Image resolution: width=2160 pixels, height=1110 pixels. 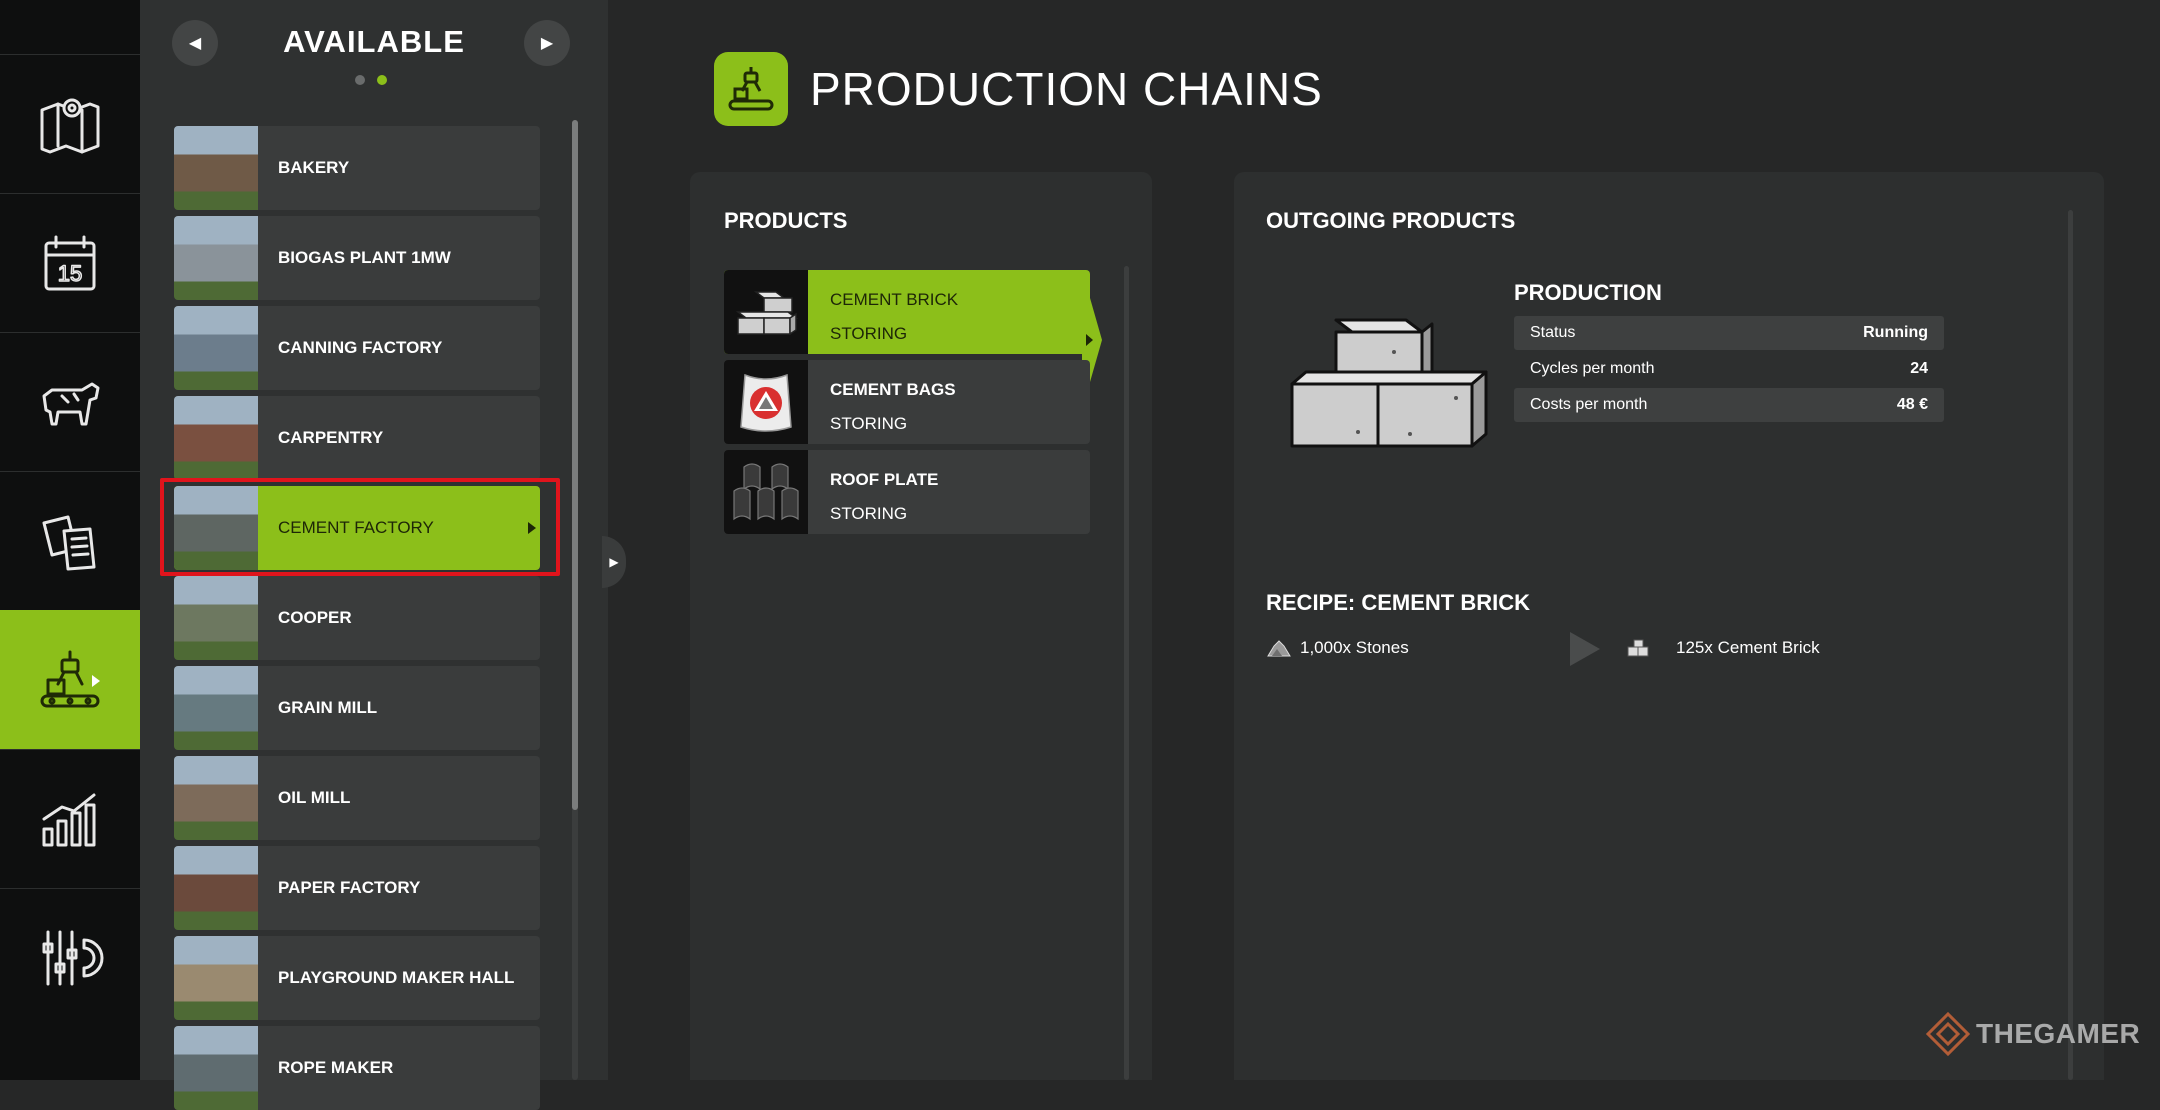 I want to click on outgoing-scrollbar, so click(x=2070, y=645).